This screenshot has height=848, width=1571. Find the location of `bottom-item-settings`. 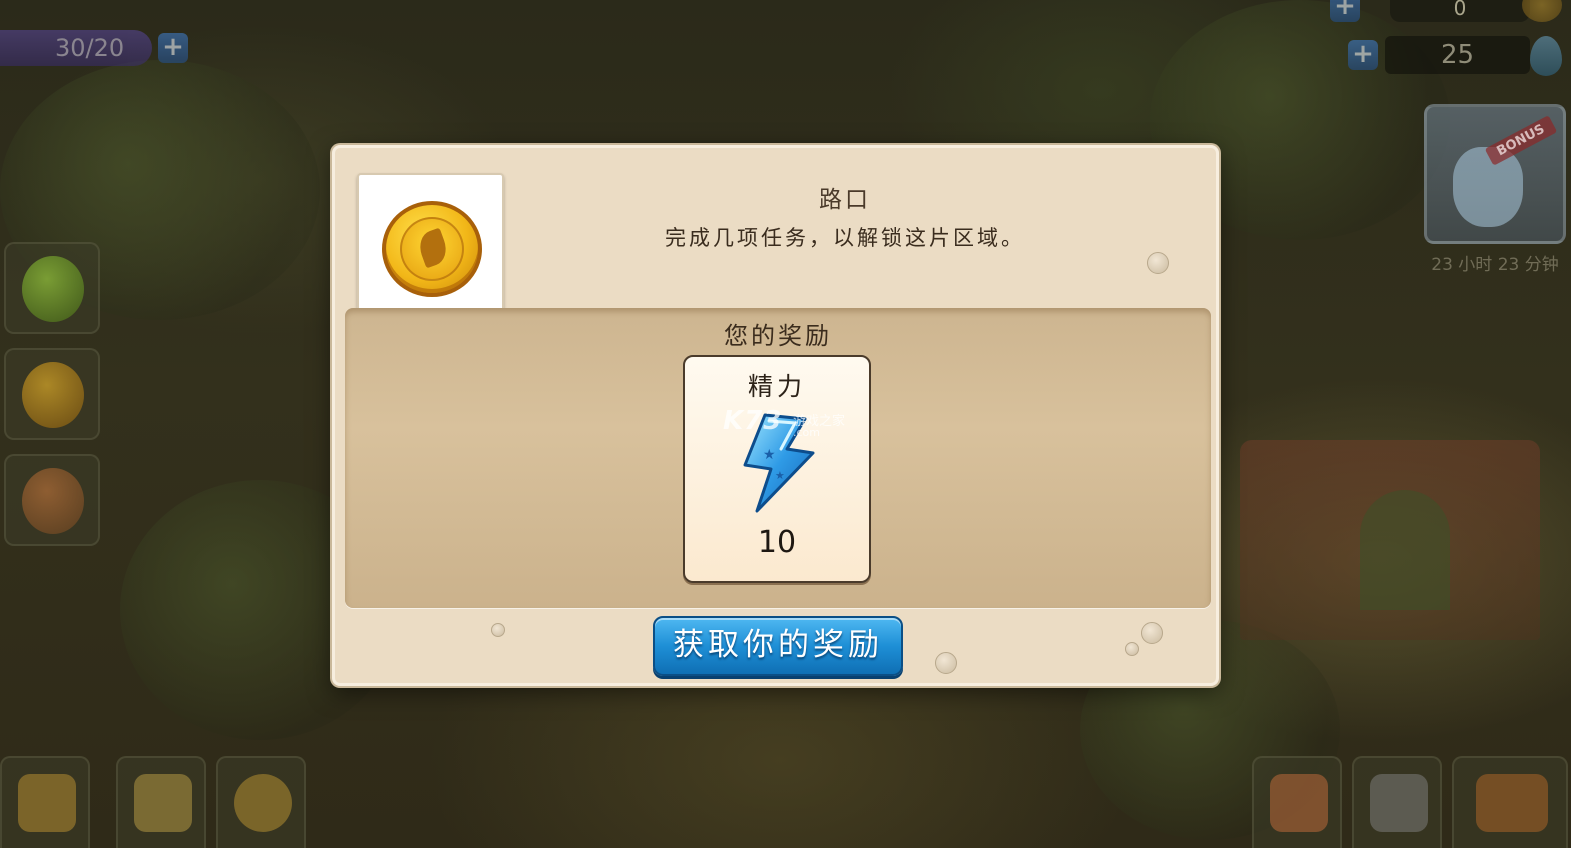

bottom-item-settings is located at coordinates (261, 802).